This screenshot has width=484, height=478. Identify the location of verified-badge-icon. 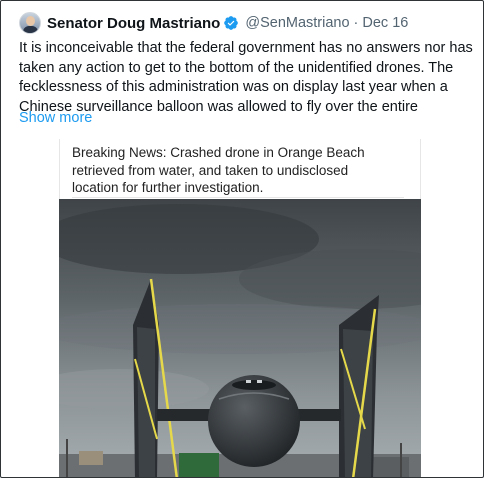
(231, 23).